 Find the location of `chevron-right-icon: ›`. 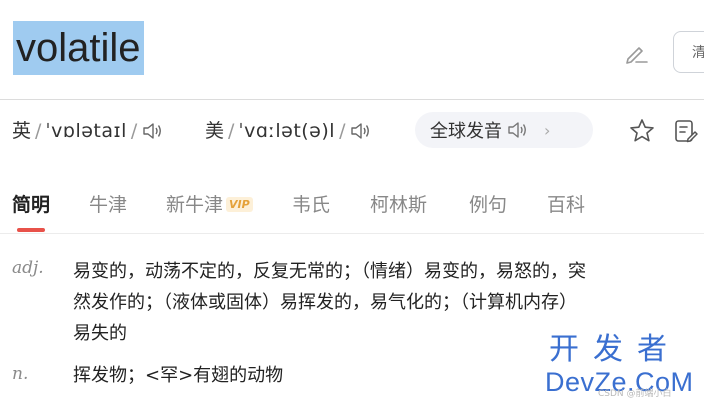

chevron-right-icon: › is located at coordinates (547, 130).